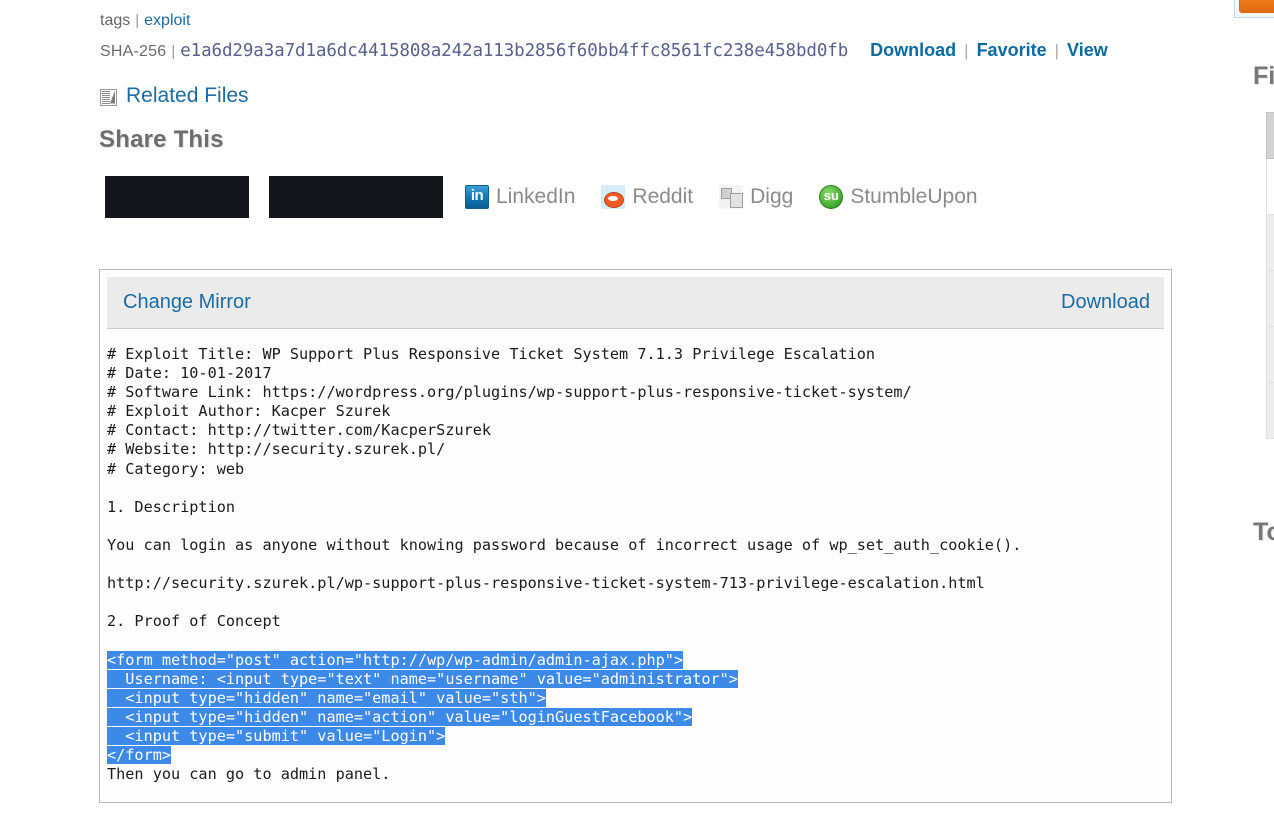 This screenshot has height=825, width=1274. I want to click on code-plain-after: Then you can go to admin panel., so click(249, 774).